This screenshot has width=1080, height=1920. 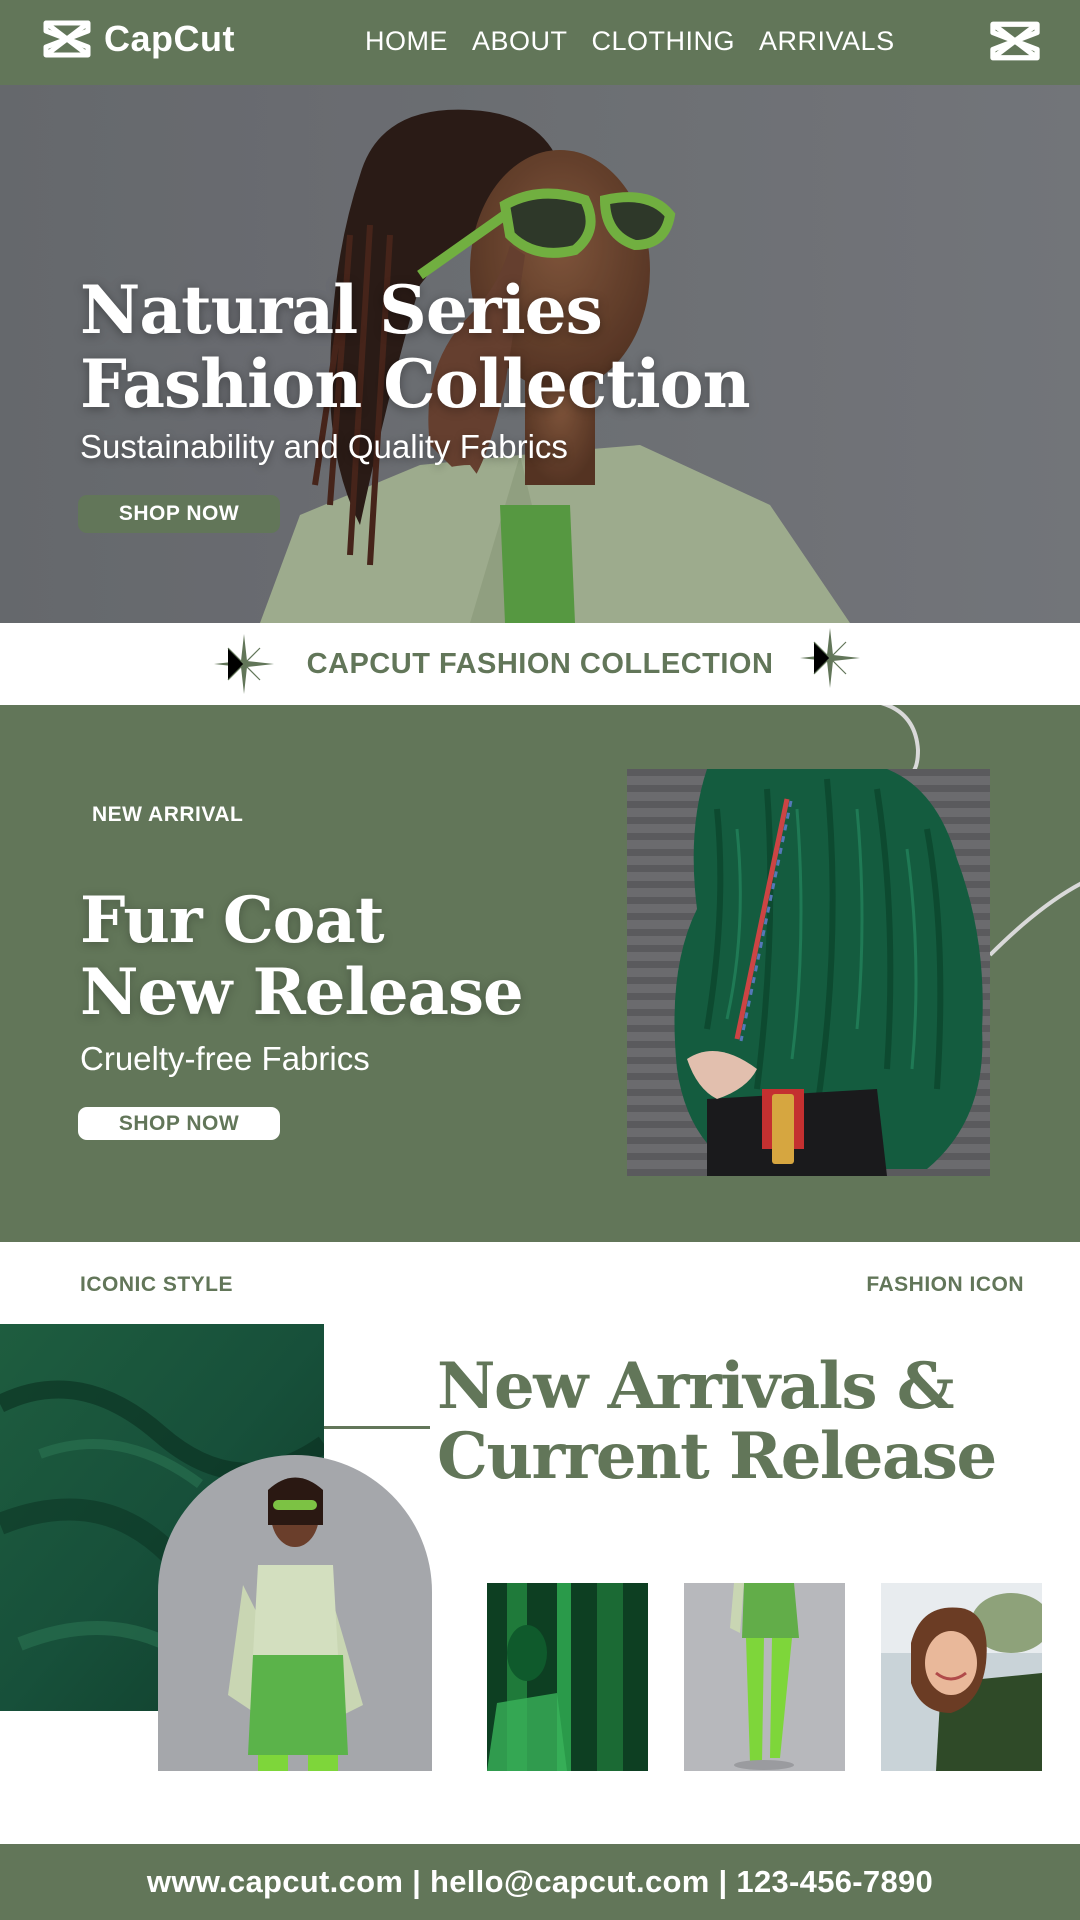 I want to click on feature-subtitle: Cruelty-free Fabrics, so click(x=225, y=1058).